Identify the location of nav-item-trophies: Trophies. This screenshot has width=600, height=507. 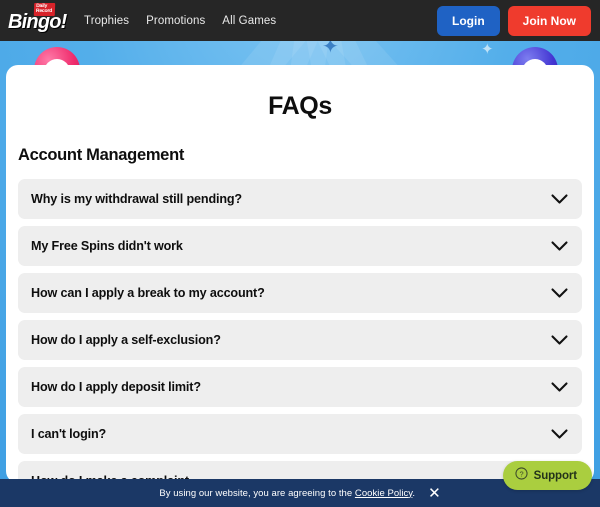
(106, 21).